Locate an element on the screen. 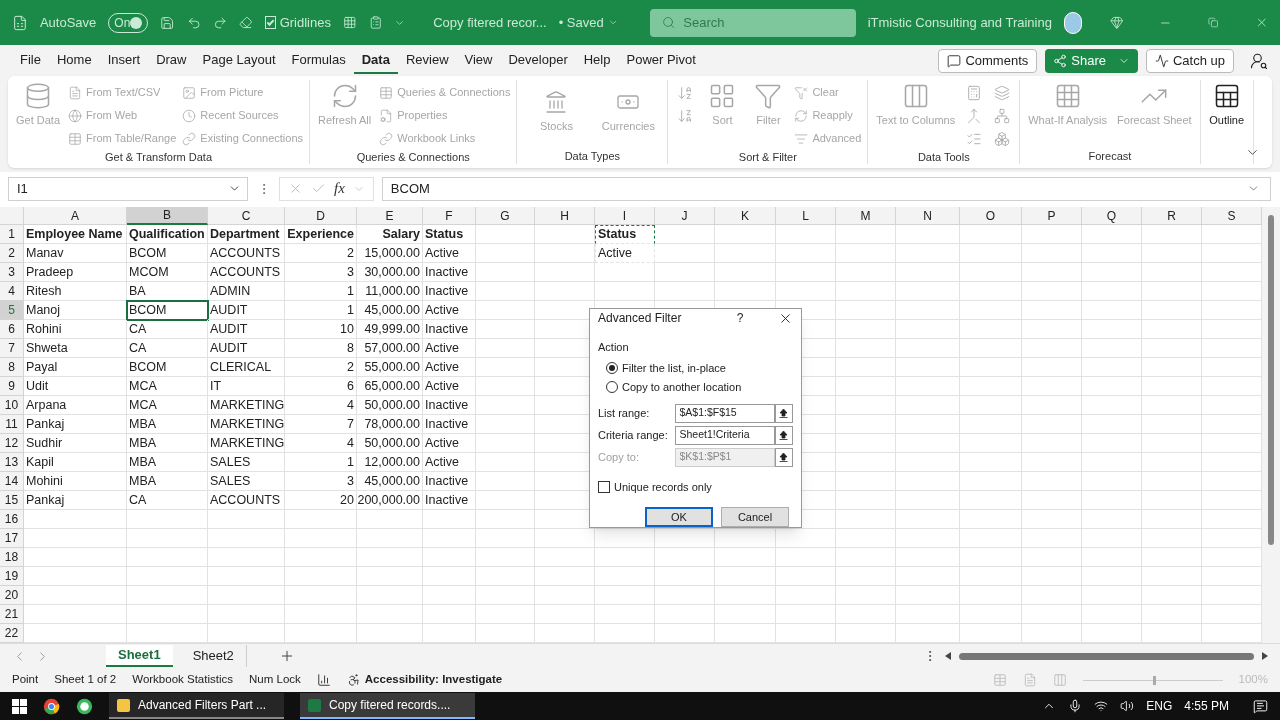  accessibility-status: Accessibility: Investigate is located at coordinates (433, 680).